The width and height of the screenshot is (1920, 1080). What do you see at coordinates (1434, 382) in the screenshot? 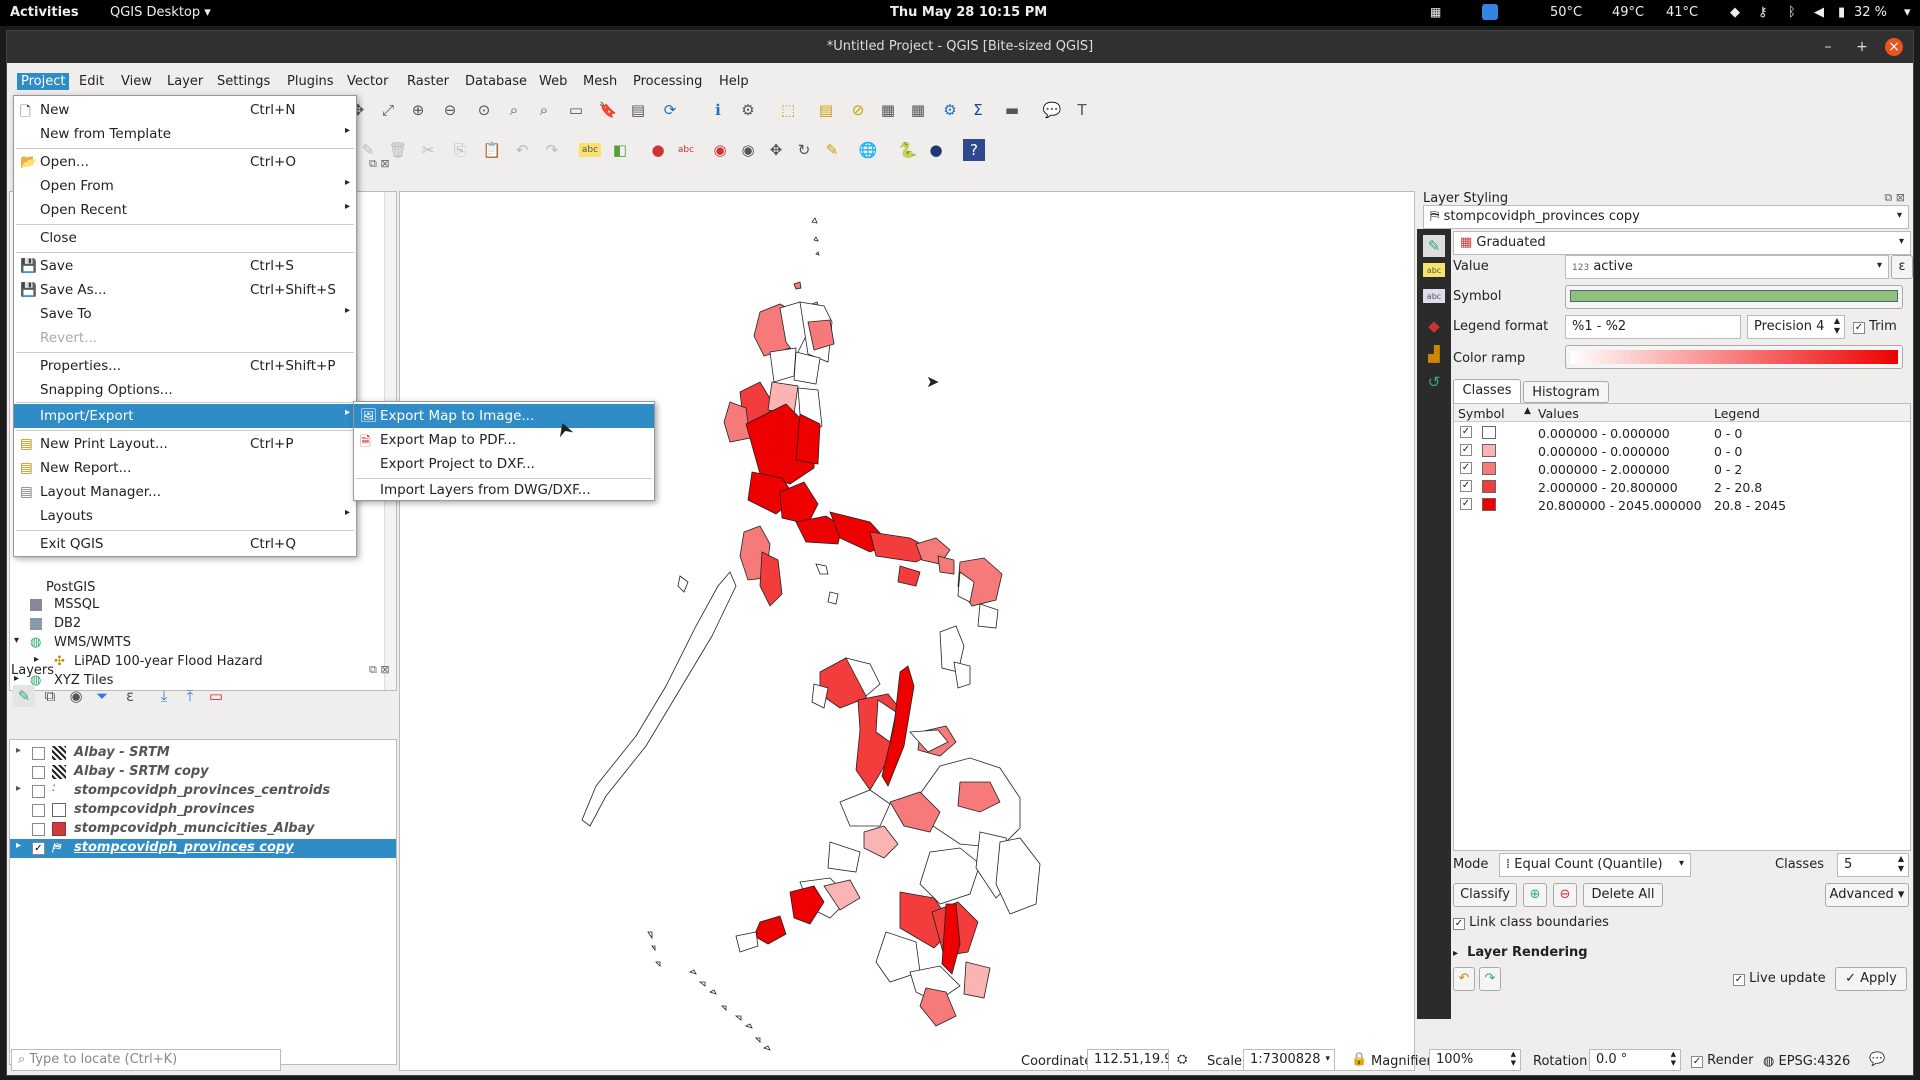
I see `history-tab-icon: ↺` at bounding box center [1434, 382].